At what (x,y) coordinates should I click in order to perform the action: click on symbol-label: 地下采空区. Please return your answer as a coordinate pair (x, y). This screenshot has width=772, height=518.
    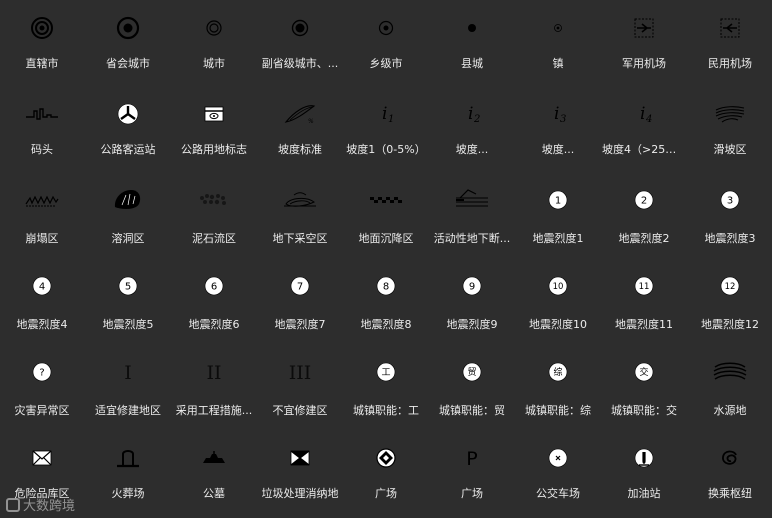
    Looking at the image, I should click on (300, 238).